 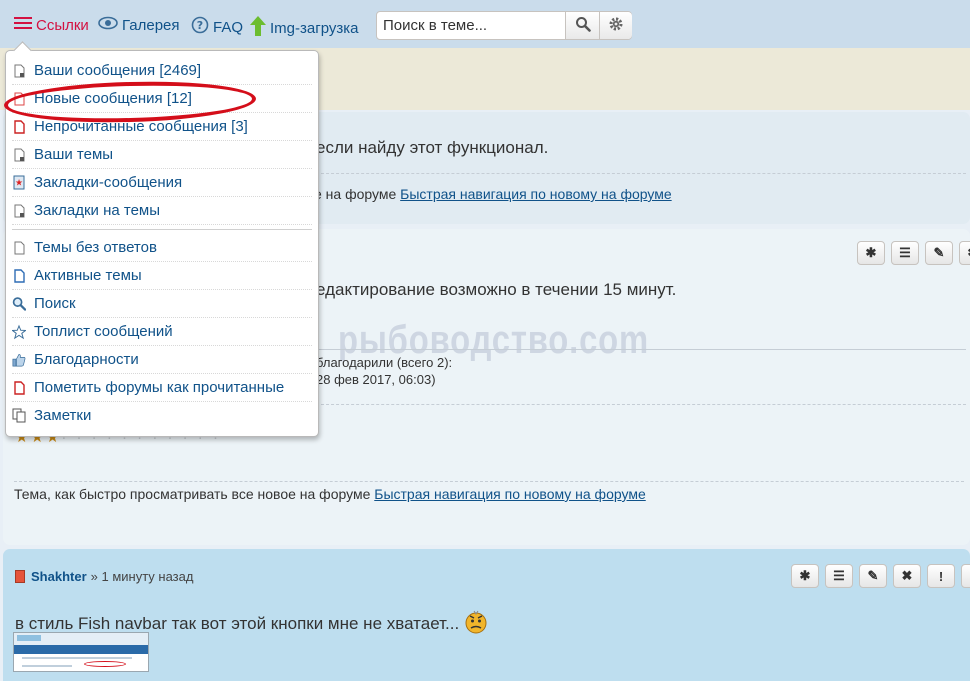 I want to click on menu-item-label: Ваши темы, so click(x=74, y=154).